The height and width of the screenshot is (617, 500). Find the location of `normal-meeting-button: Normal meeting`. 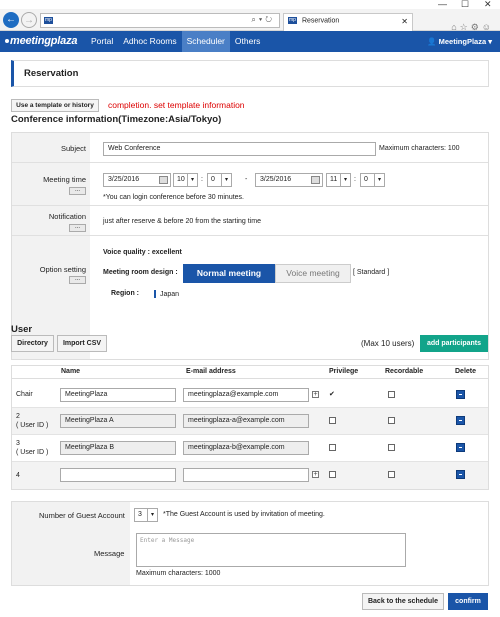

normal-meeting-button: Normal meeting is located at coordinates (229, 273).